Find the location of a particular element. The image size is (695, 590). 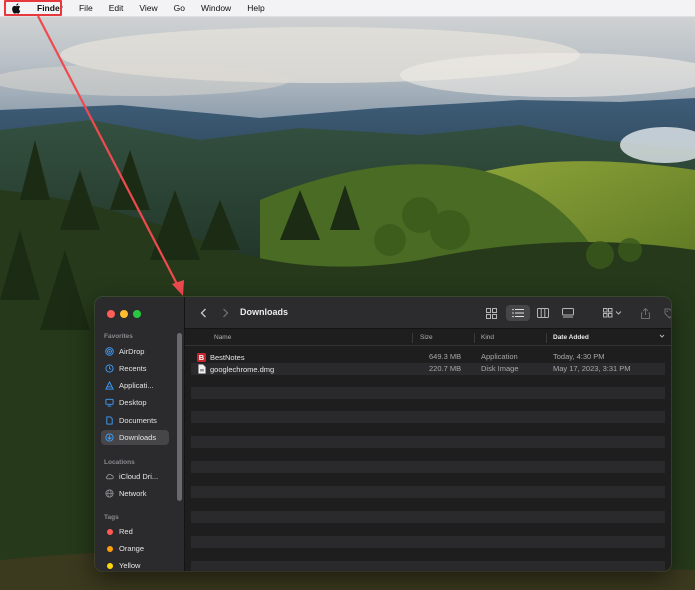

sidebar-section-favorites: Favorites is located at coordinates (118, 336).